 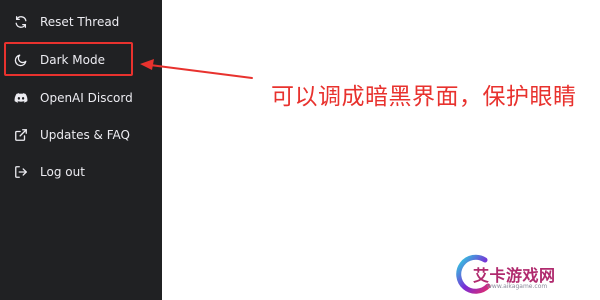 I want to click on sidebar-item-reset-thread: Reset Thread, so click(x=81, y=22).